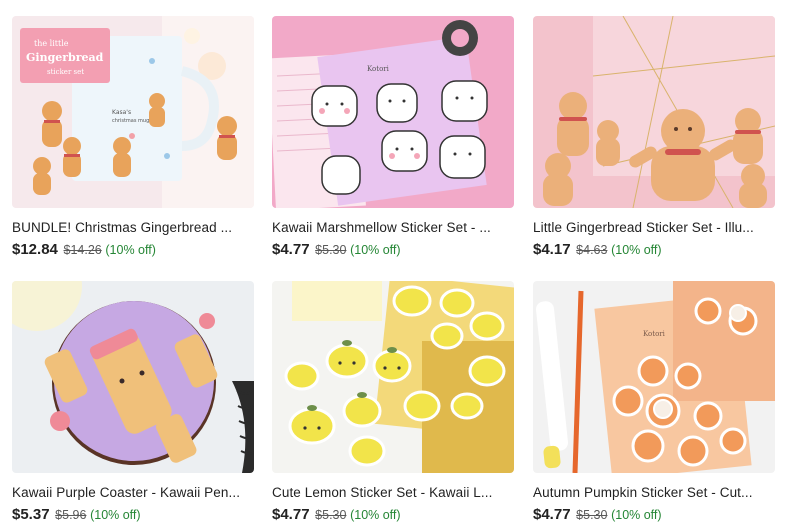 Image resolution: width=809 pixels, height=530 pixels. I want to click on pumpkin-stickers-photo: Kotori, so click(654, 377).